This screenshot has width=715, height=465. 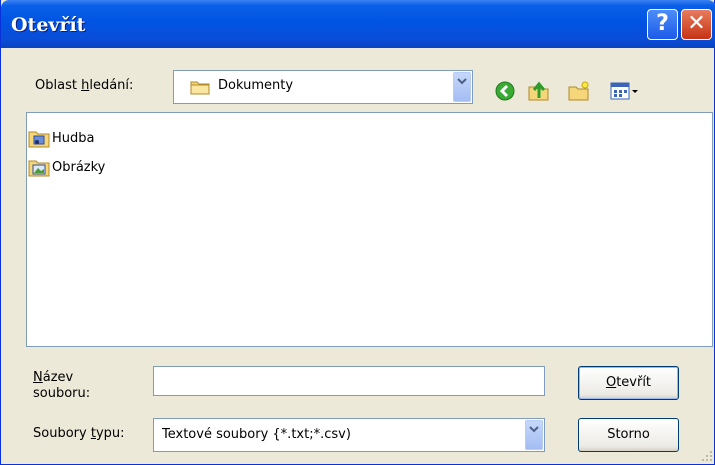 I want to click on file-name: Hudba, so click(x=73, y=138).